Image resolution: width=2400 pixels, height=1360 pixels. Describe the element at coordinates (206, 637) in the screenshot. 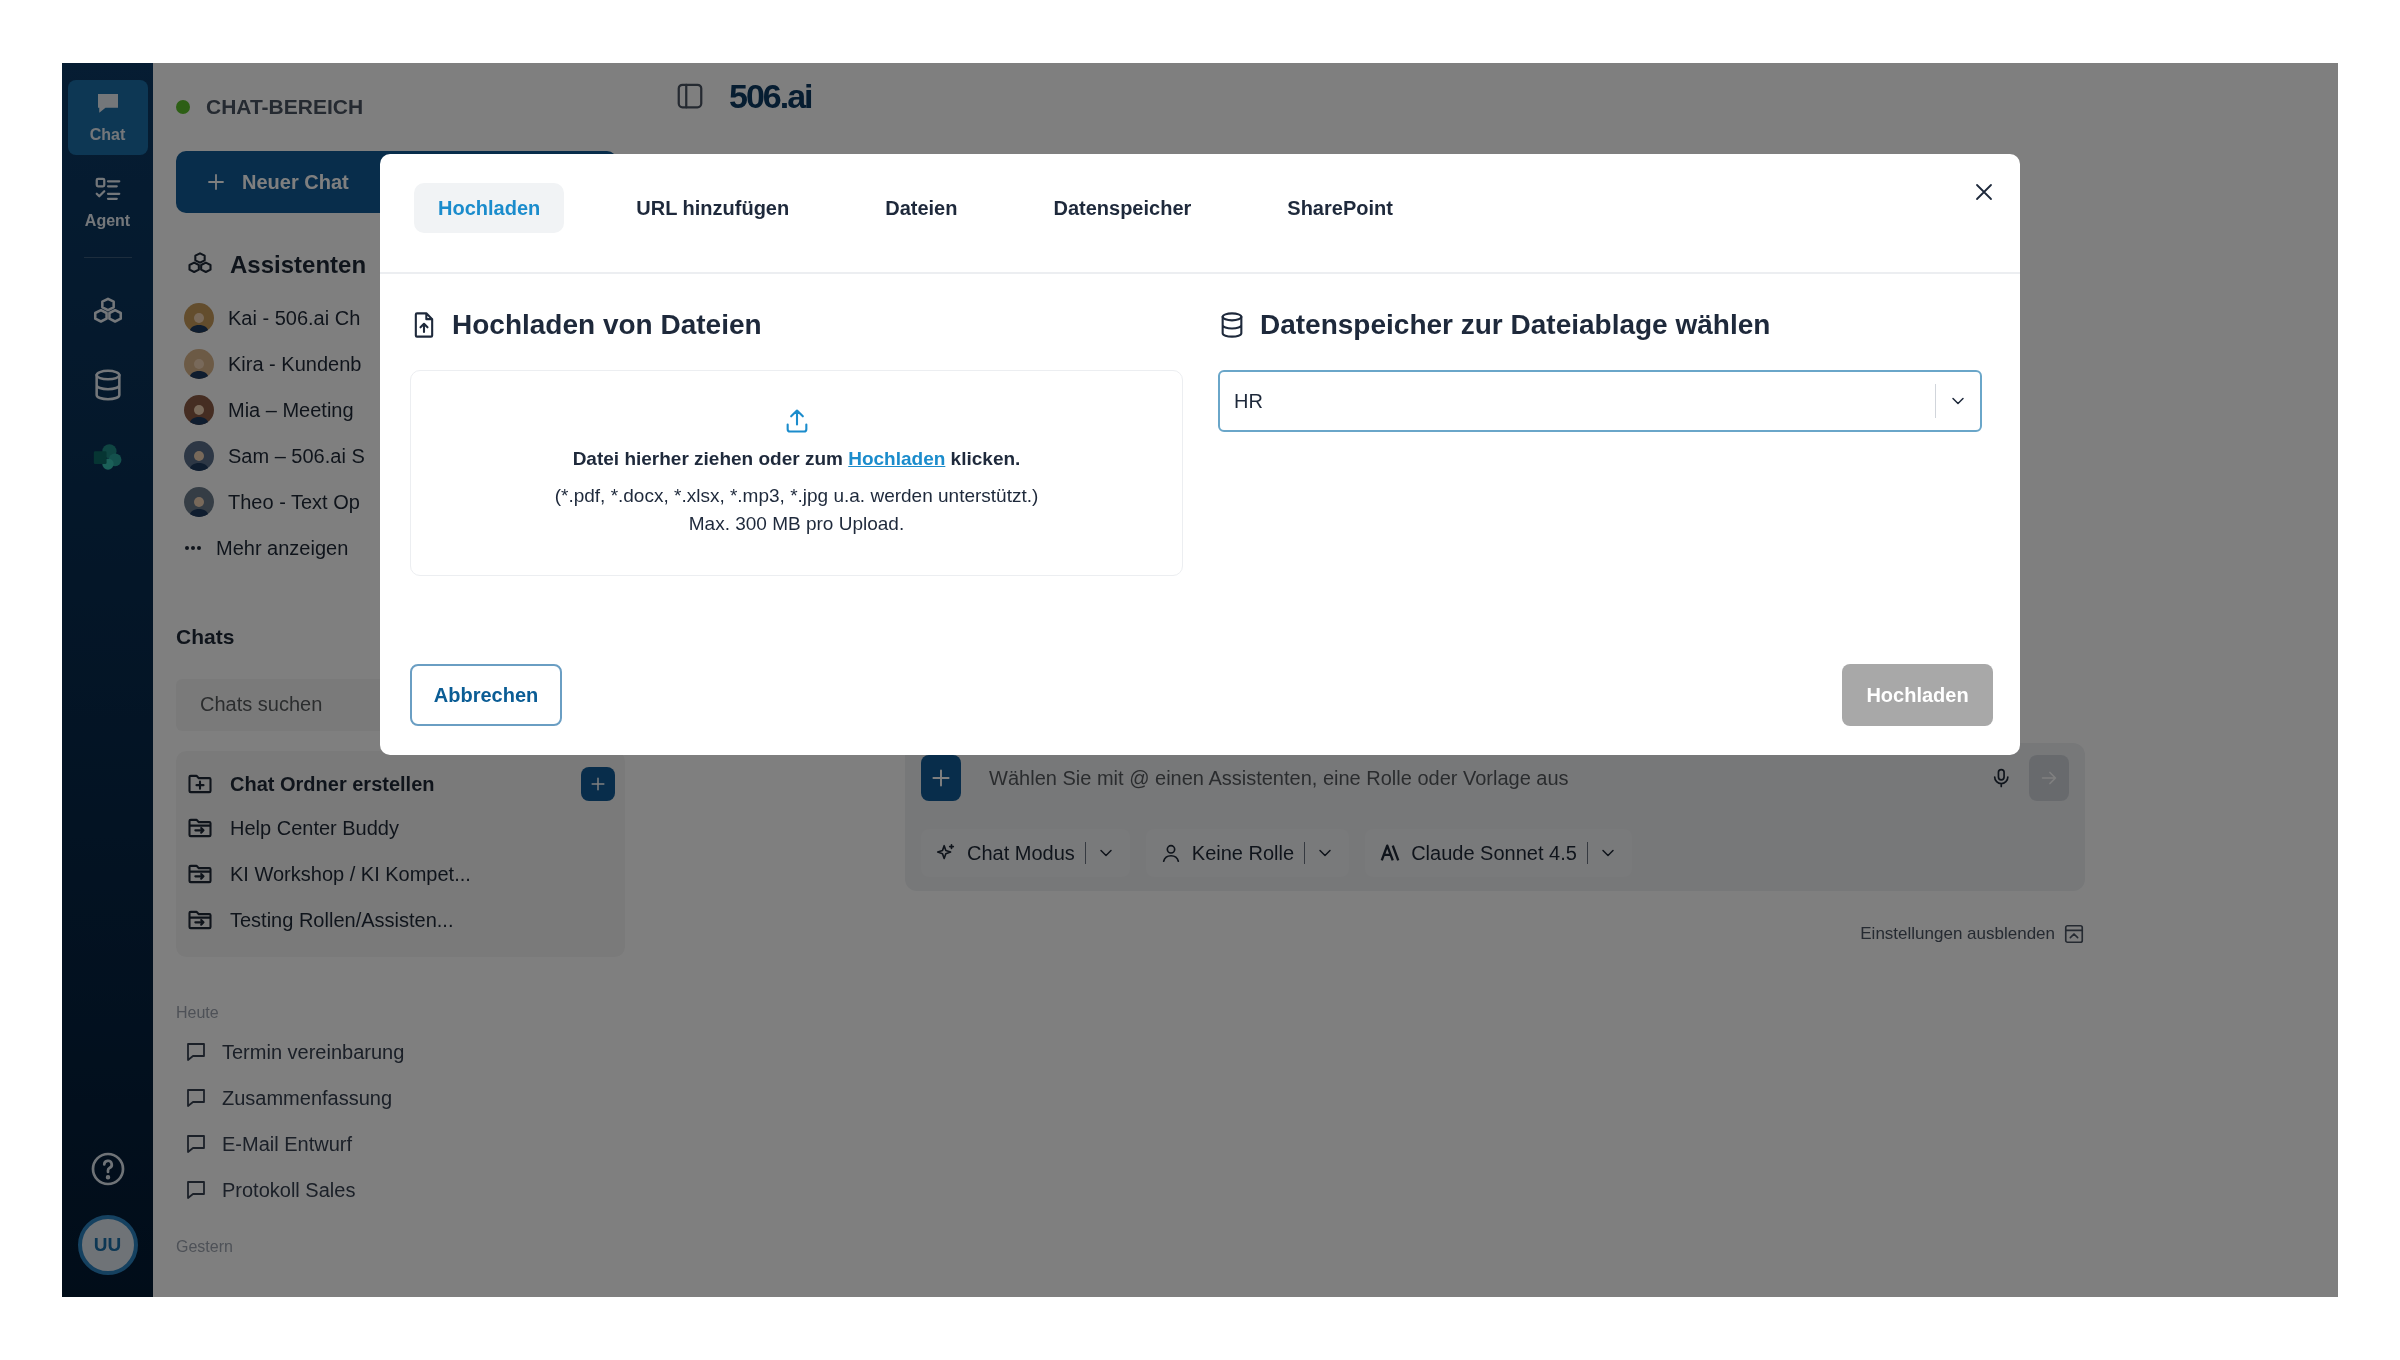

I see `section-title: Chats` at that location.